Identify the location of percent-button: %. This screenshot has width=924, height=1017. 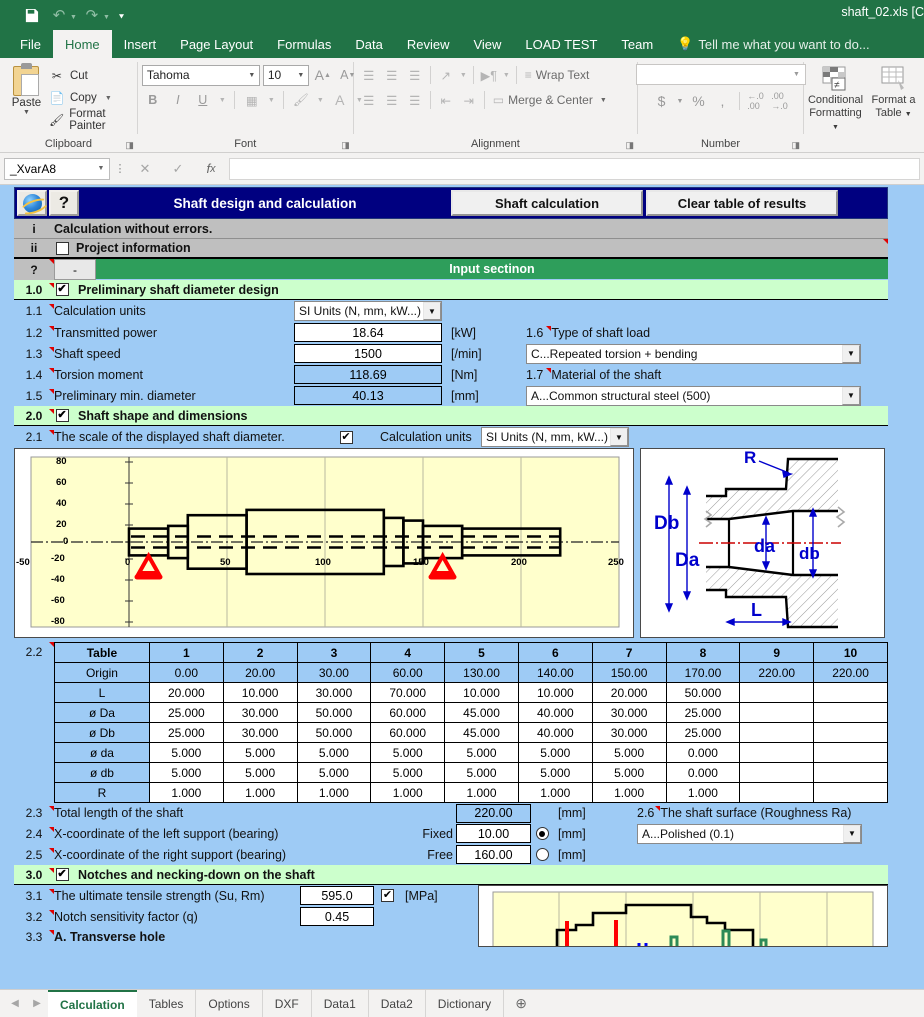
(699, 101).